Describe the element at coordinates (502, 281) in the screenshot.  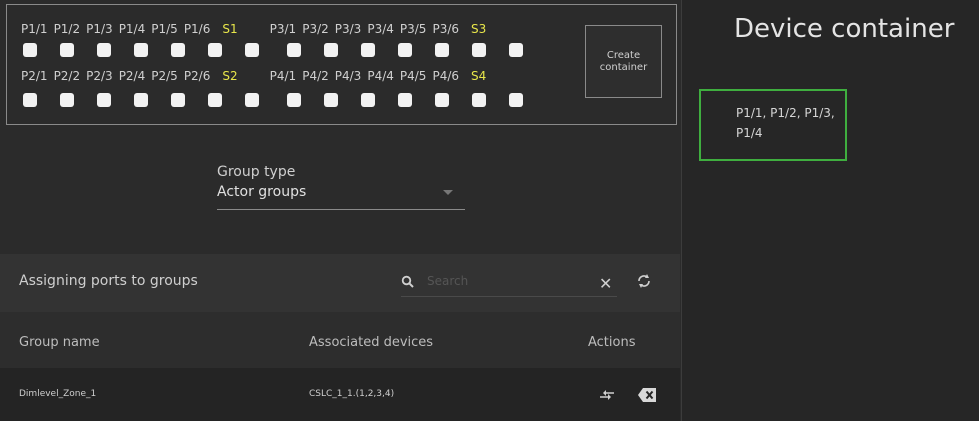
I see `search-input` at that location.